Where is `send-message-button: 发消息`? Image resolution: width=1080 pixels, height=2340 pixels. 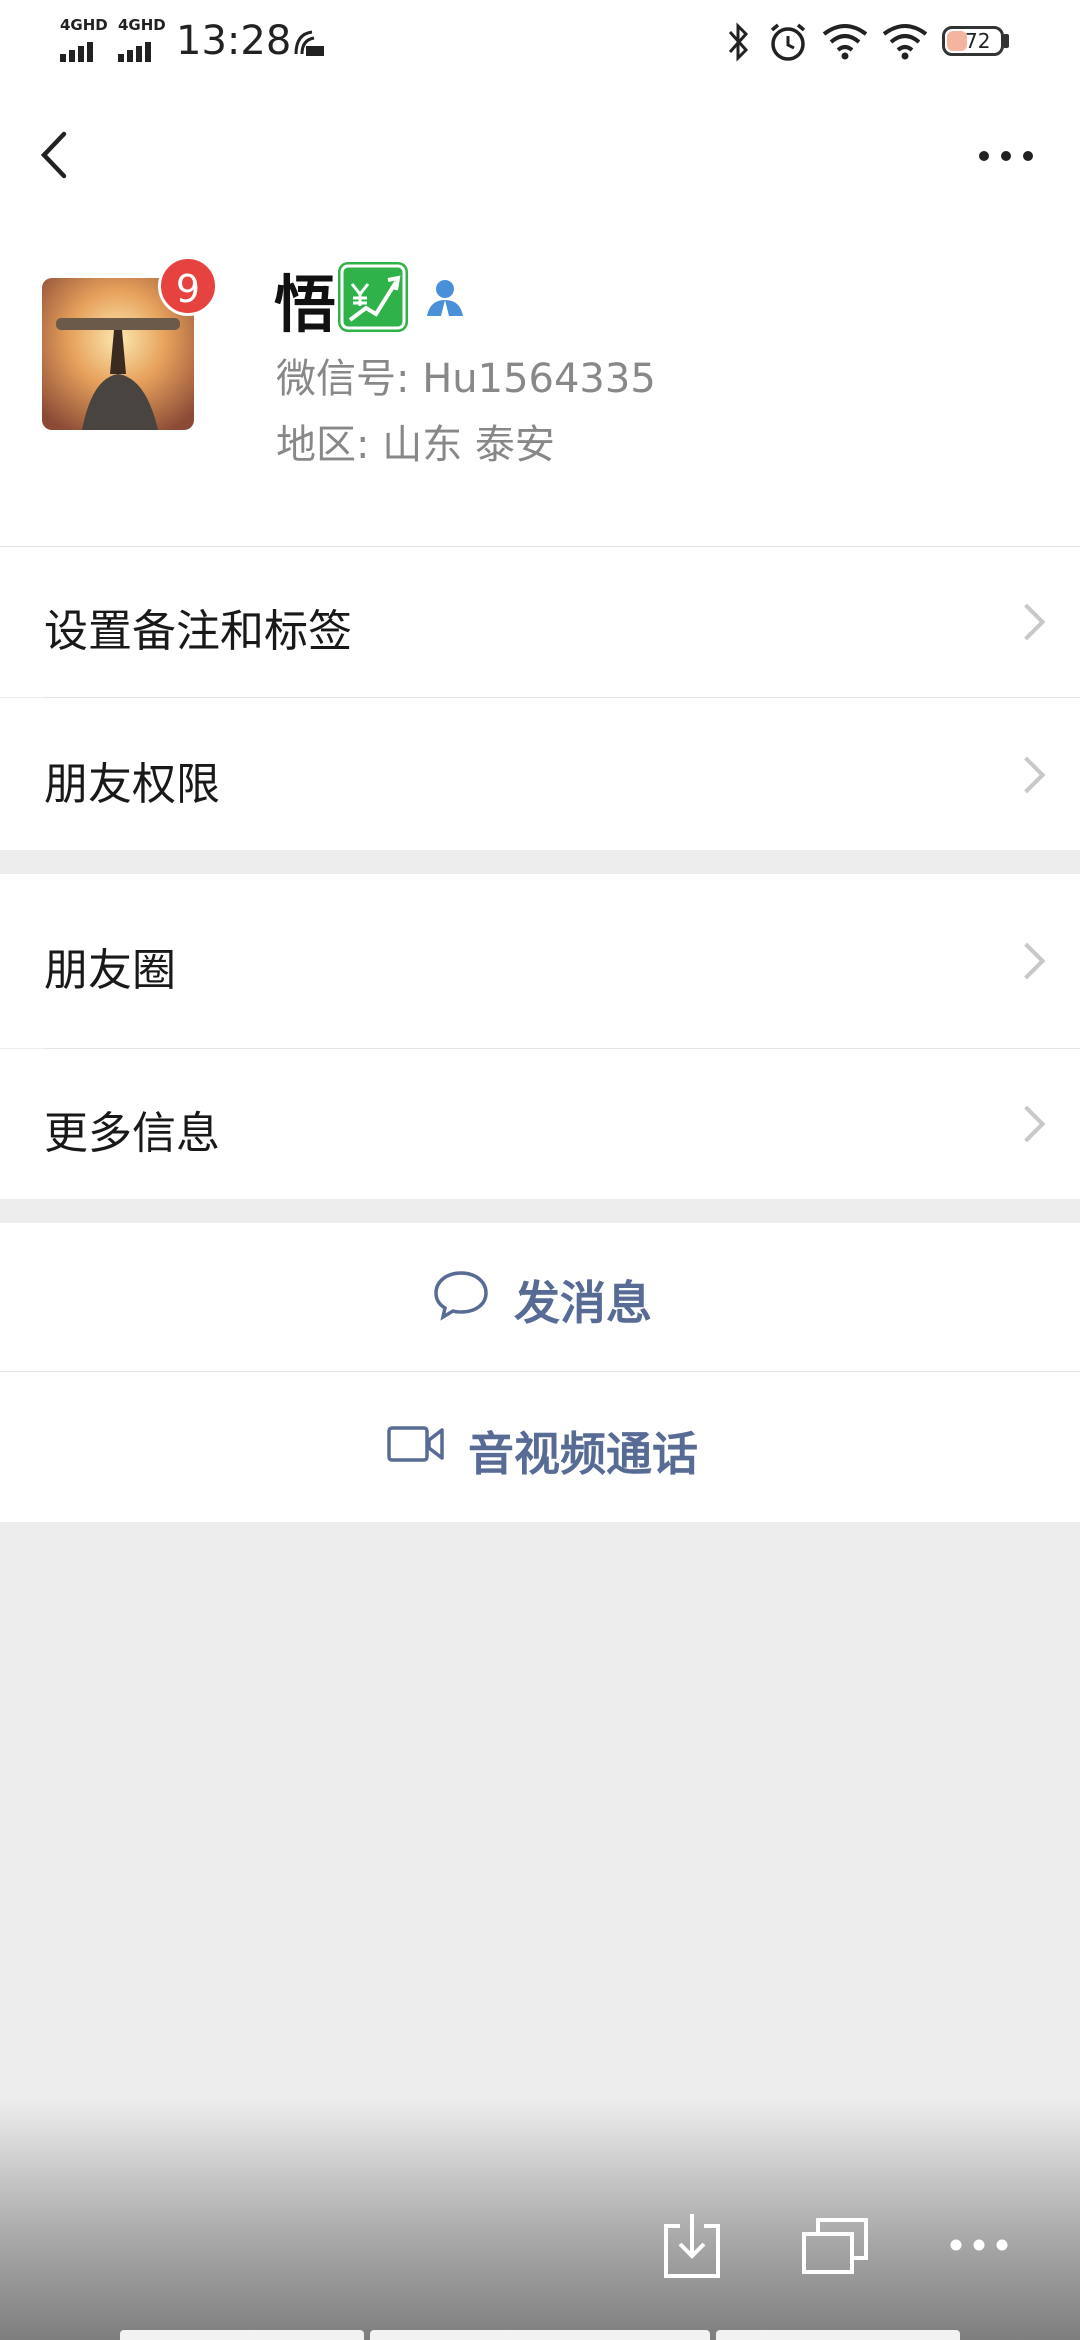
send-message-button: 发消息 is located at coordinates (540, 1297).